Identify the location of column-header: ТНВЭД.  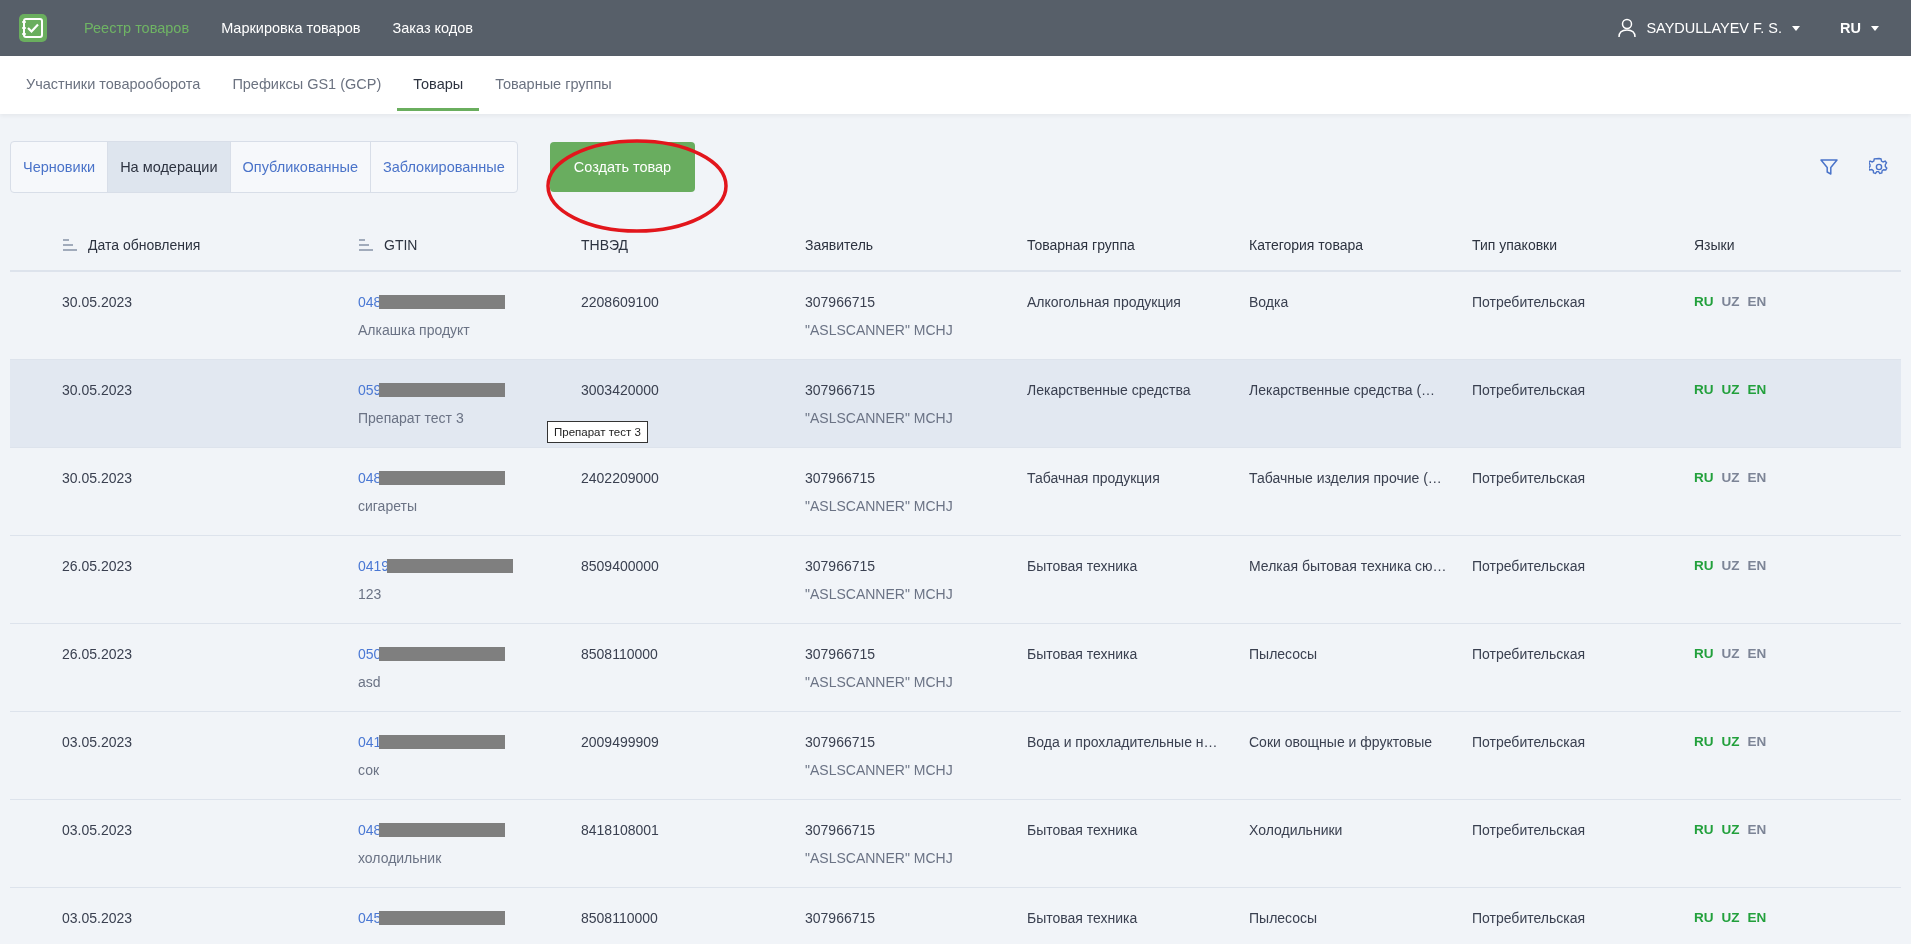
(605, 245).